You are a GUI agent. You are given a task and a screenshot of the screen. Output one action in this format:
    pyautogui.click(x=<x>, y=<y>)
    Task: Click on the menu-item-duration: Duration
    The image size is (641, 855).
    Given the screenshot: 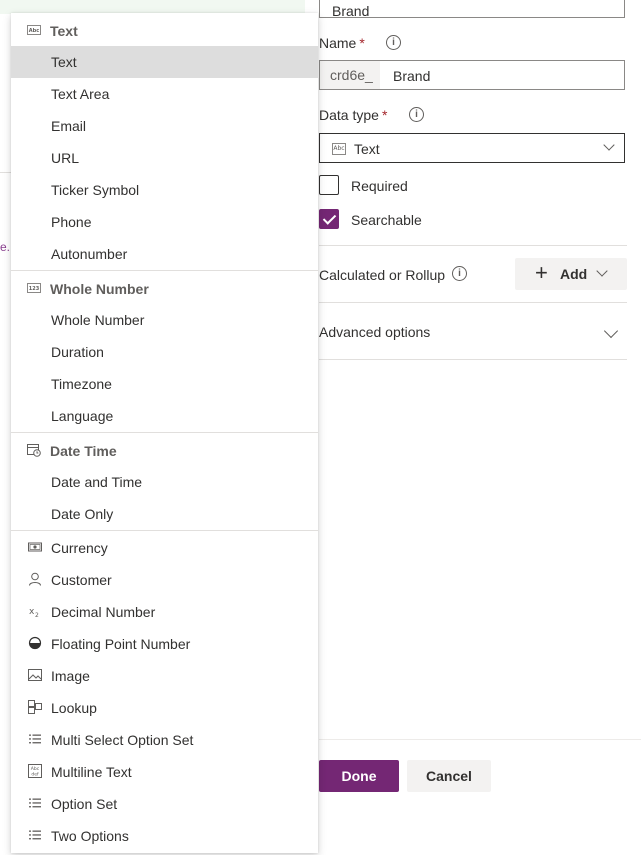 What is the action you would take?
    pyautogui.click(x=164, y=352)
    